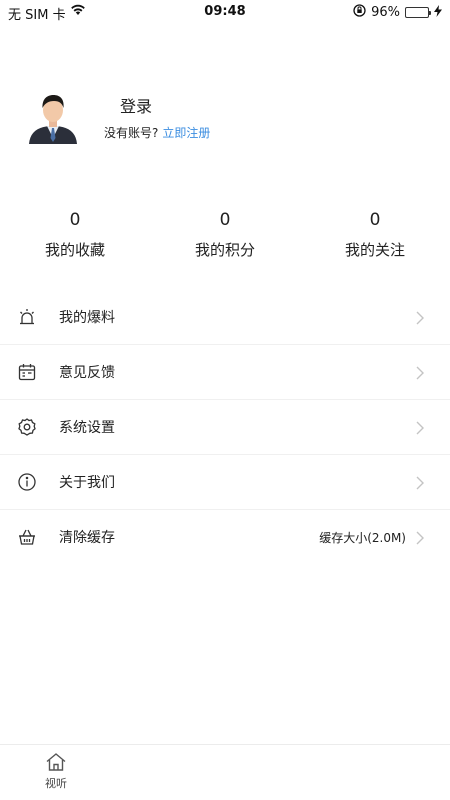 This screenshot has width=450, height=800. I want to click on login-title: 登录, so click(136, 105).